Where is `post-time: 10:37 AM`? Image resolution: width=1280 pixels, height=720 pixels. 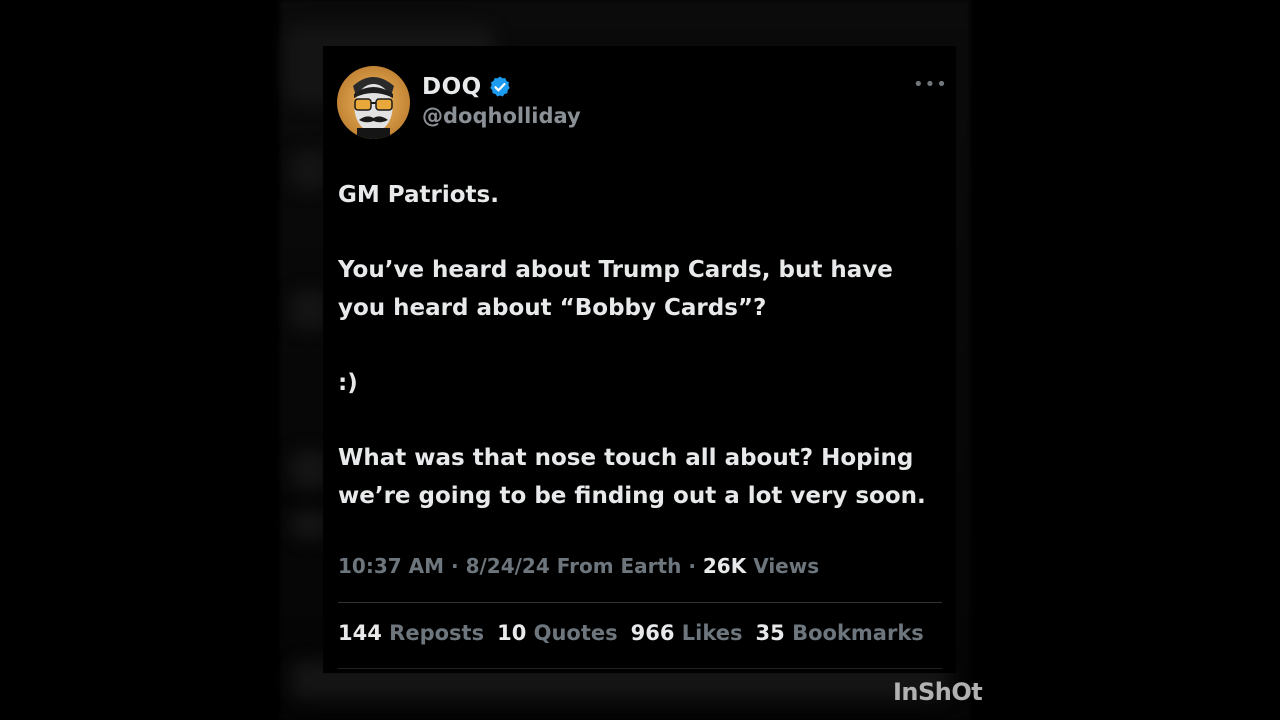 post-time: 10:37 AM is located at coordinates (391, 566).